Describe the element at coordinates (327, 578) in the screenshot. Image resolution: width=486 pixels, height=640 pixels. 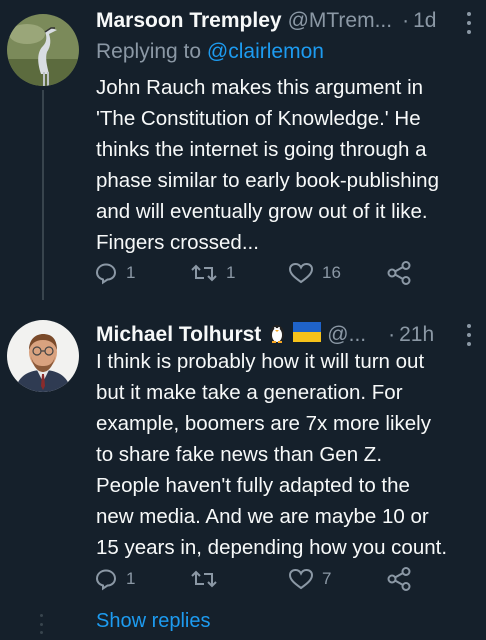
I see `like-count: 7` at that location.